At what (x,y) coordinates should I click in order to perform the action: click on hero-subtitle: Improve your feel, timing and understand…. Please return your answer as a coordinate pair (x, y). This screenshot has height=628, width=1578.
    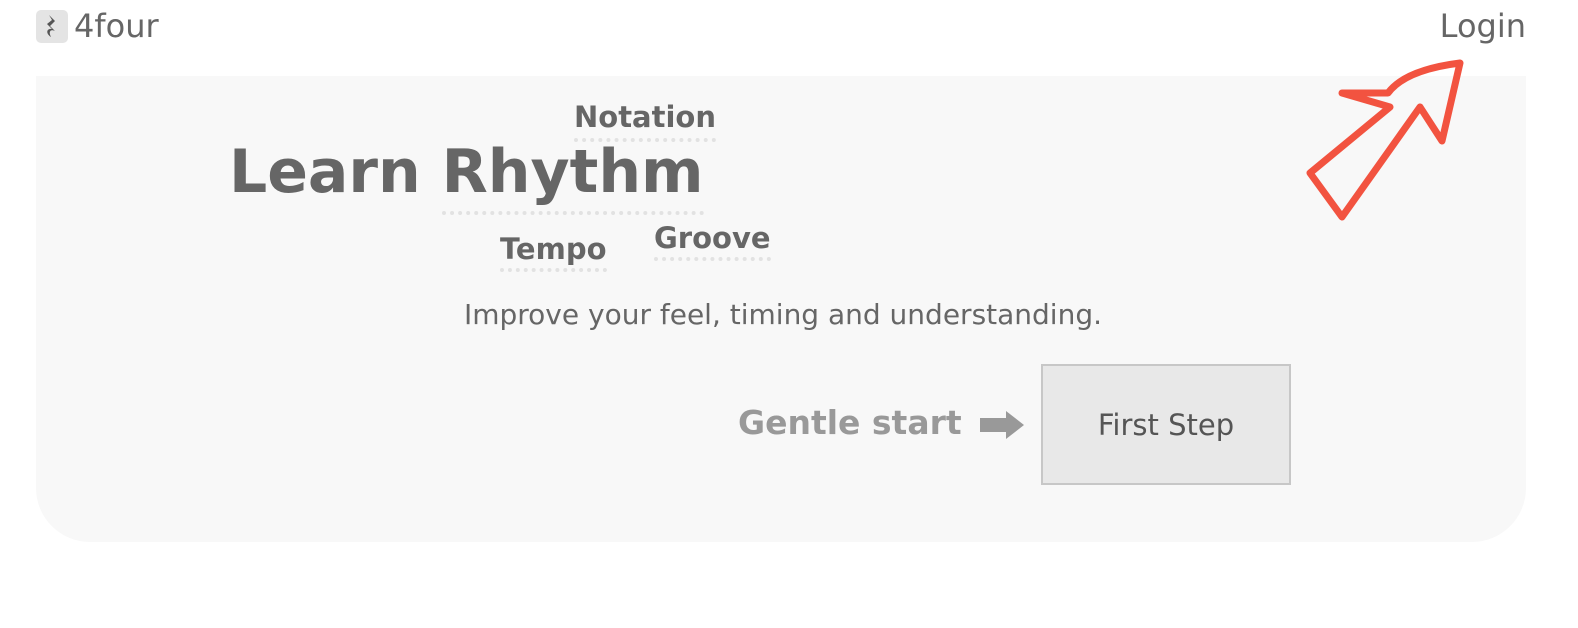
    Looking at the image, I should click on (783, 314).